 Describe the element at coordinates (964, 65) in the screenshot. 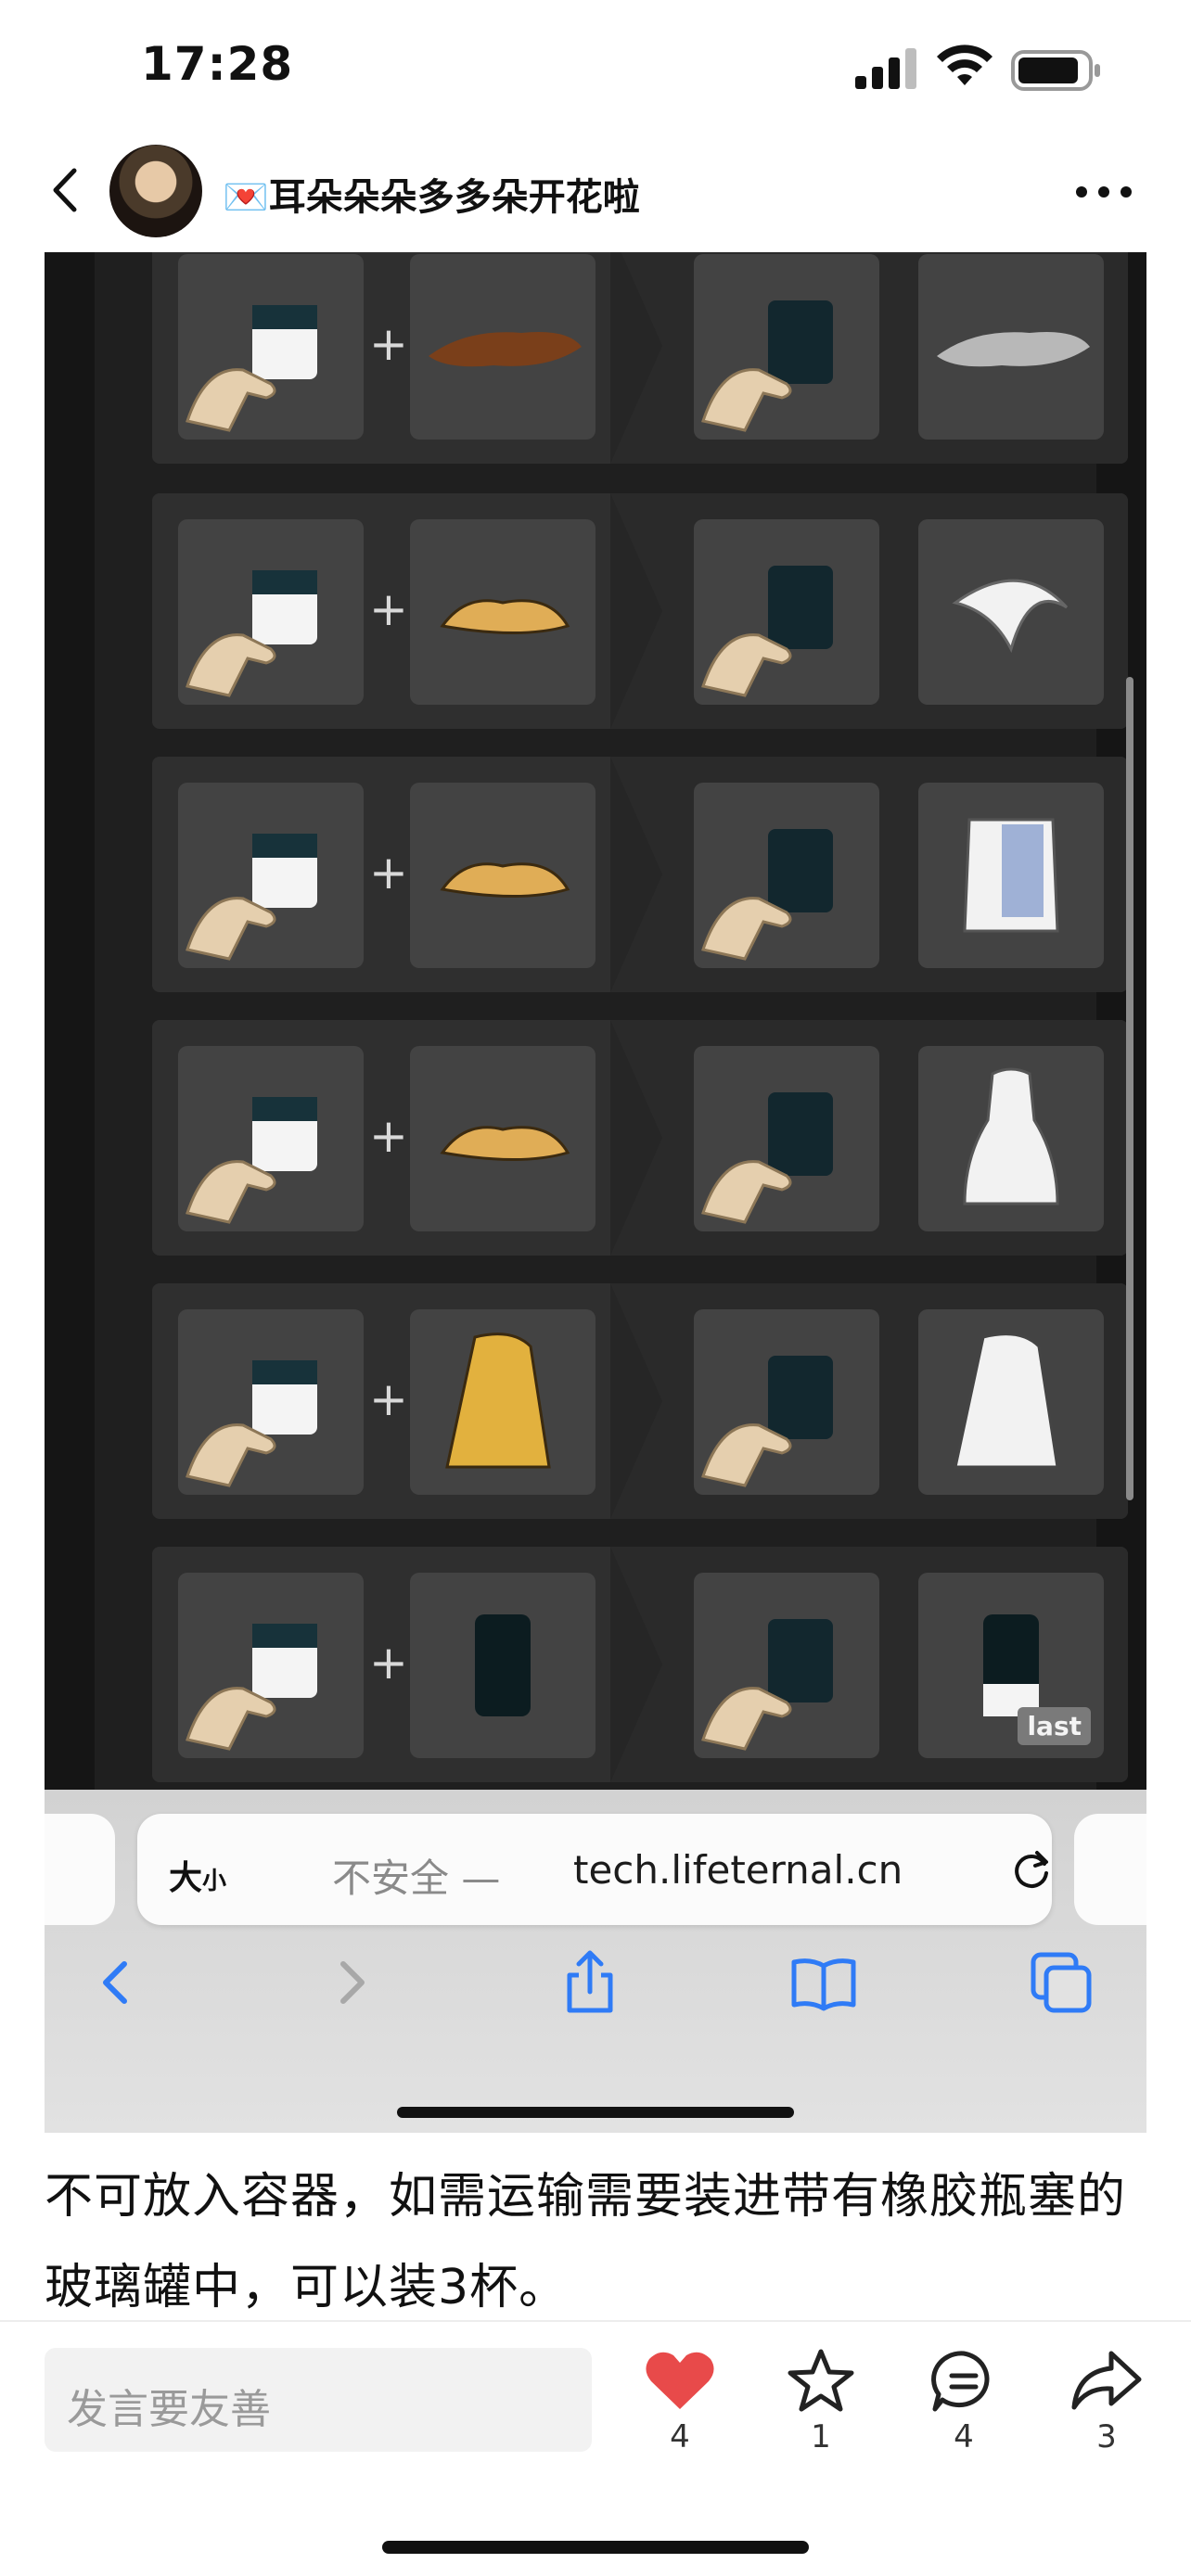

I see `wifi-icon` at that location.